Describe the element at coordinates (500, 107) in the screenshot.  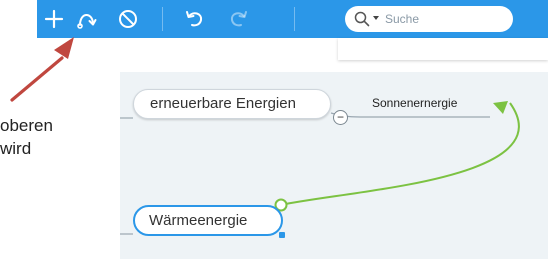
I see `relationship-arrowhead-icon` at that location.